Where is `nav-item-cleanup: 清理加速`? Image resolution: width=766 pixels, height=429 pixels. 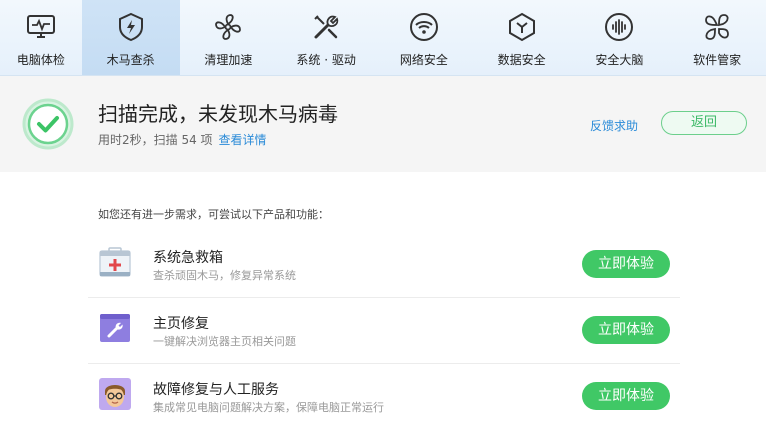 nav-item-cleanup: 清理加速 is located at coordinates (229, 37).